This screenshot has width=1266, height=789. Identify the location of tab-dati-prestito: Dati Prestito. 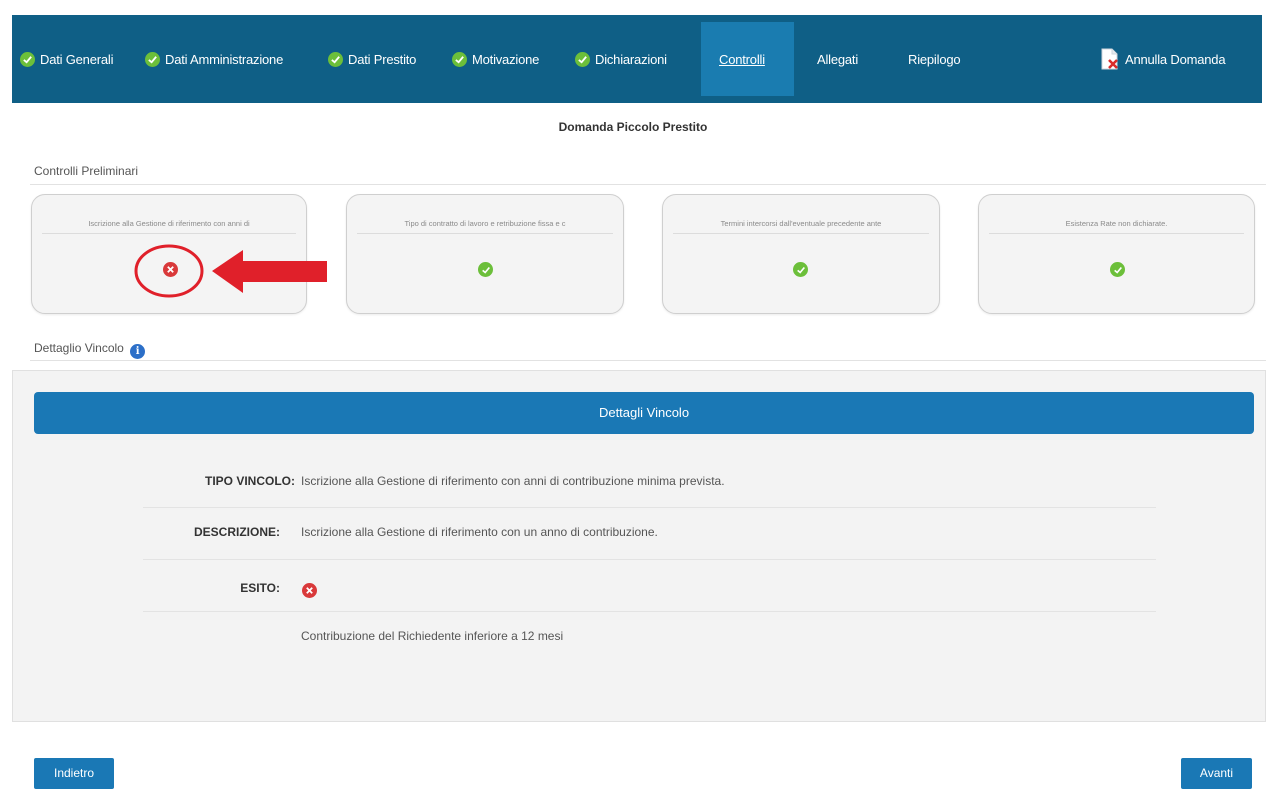
(372, 59).